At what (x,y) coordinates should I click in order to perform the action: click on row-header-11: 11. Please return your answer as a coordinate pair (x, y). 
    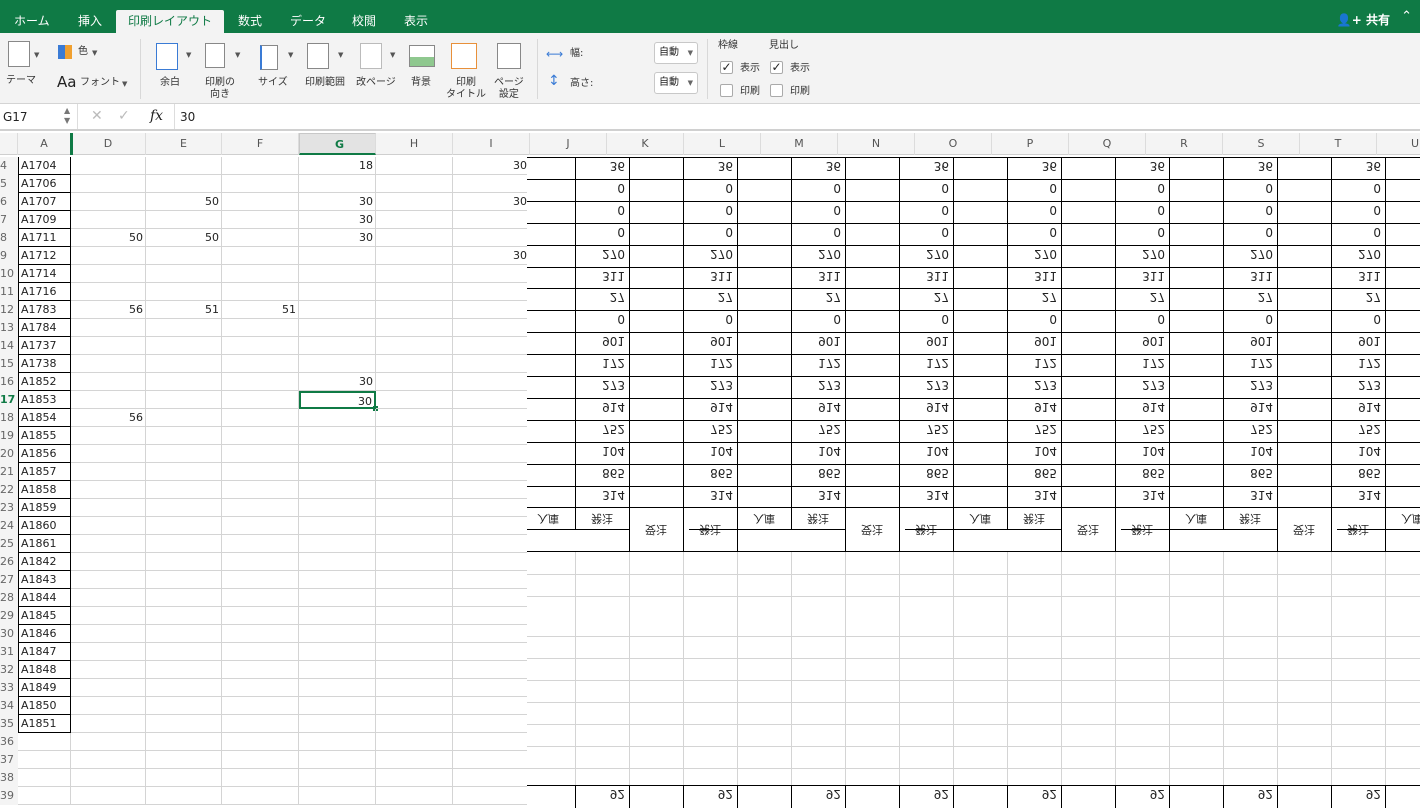
    Looking at the image, I should click on (9, 292).